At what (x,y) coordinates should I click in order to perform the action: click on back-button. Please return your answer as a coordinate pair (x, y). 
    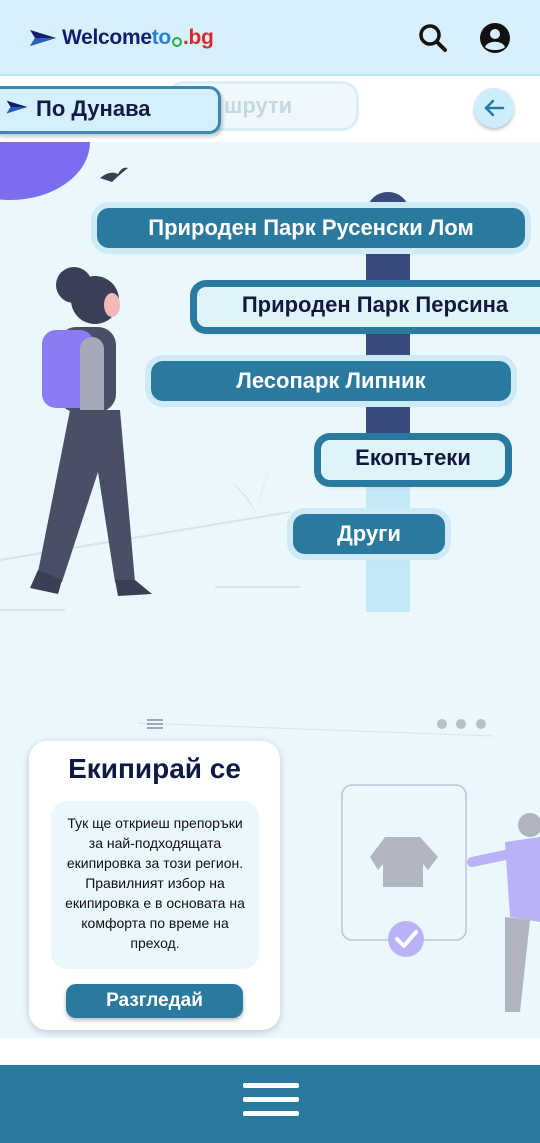
    Looking at the image, I should click on (494, 108).